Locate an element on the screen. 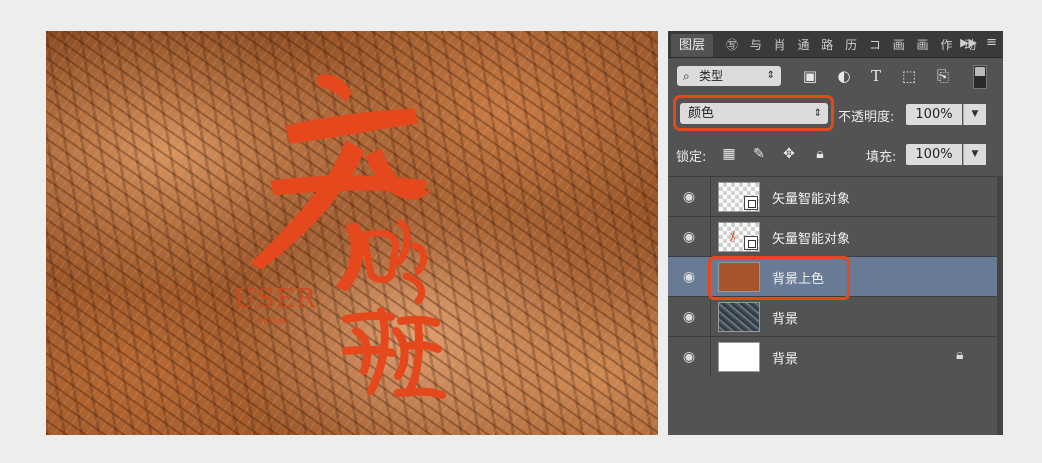 The height and width of the screenshot is (463, 1042). fill-input: 100% is located at coordinates (934, 154).